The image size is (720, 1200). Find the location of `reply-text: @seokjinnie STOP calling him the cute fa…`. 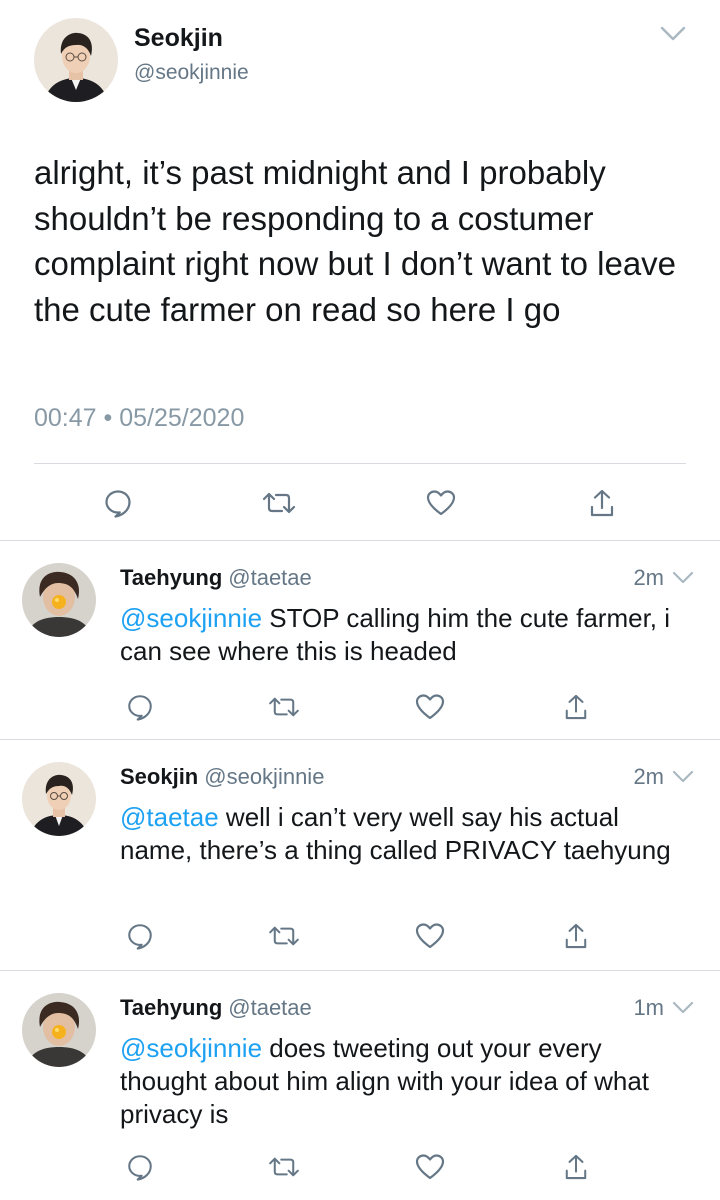

reply-text: @seokjinnie STOP calling him the cute fa… is located at coordinates (400, 635).